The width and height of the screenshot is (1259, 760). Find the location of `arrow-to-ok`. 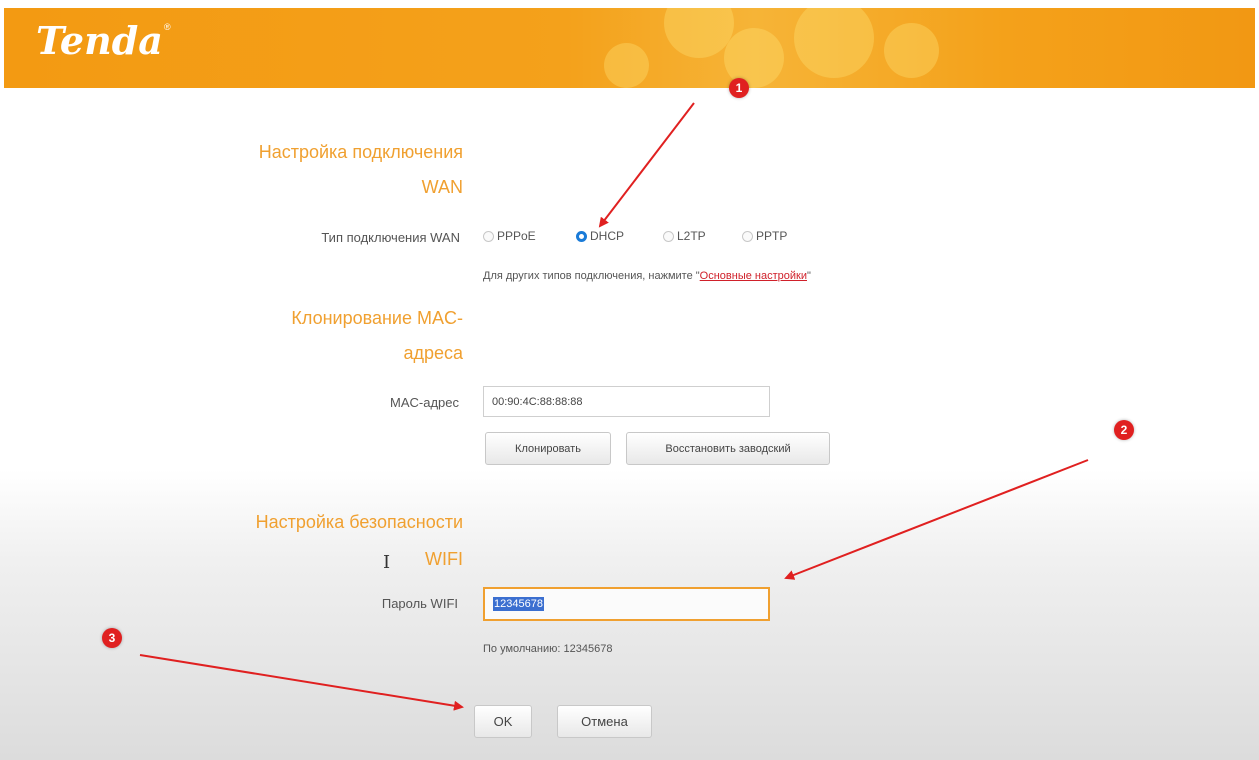

arrow-to-ok is located at coordinates (301, 682).